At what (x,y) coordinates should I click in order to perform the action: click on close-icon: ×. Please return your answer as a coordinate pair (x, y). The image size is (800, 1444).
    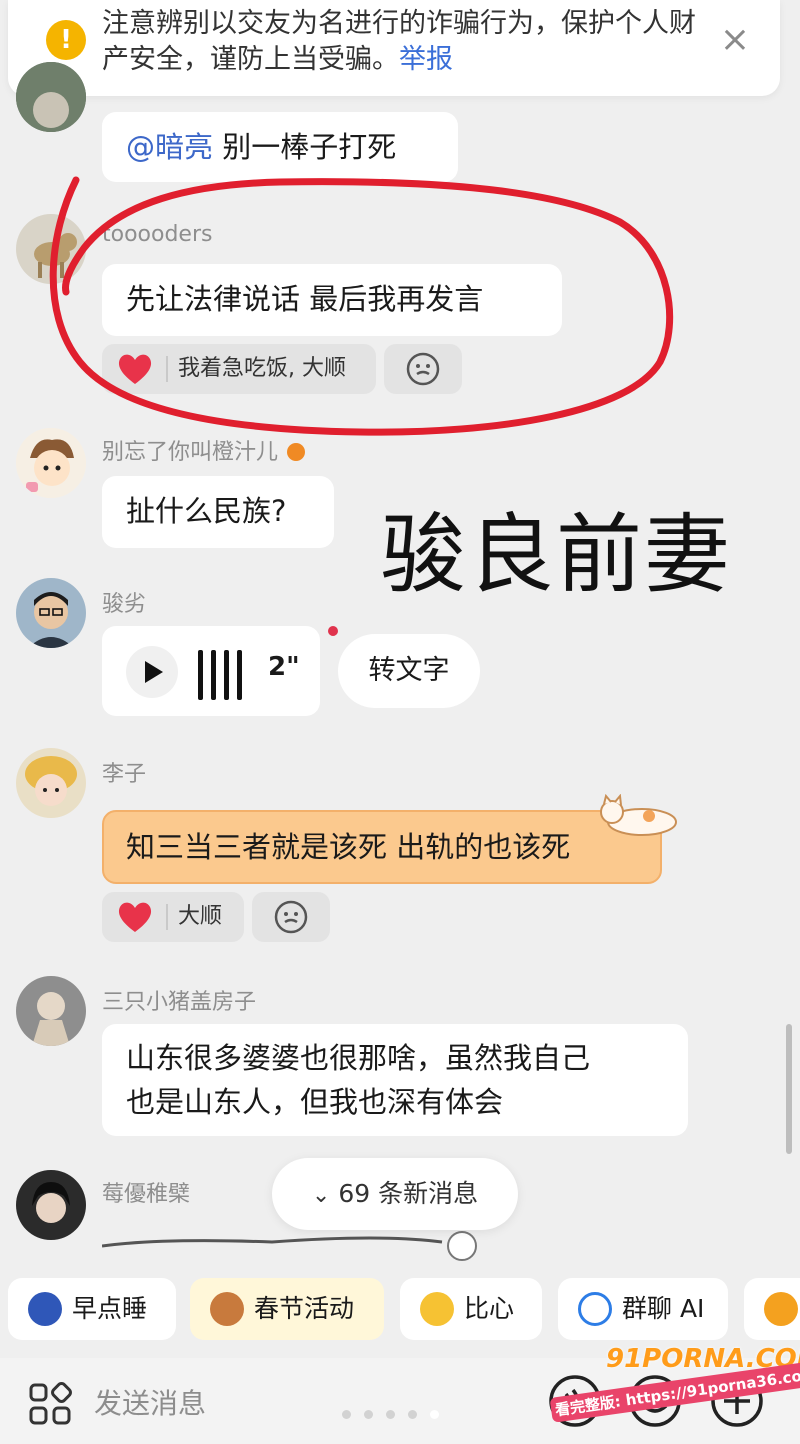
    Looking at the image, I should click on (735, 40).